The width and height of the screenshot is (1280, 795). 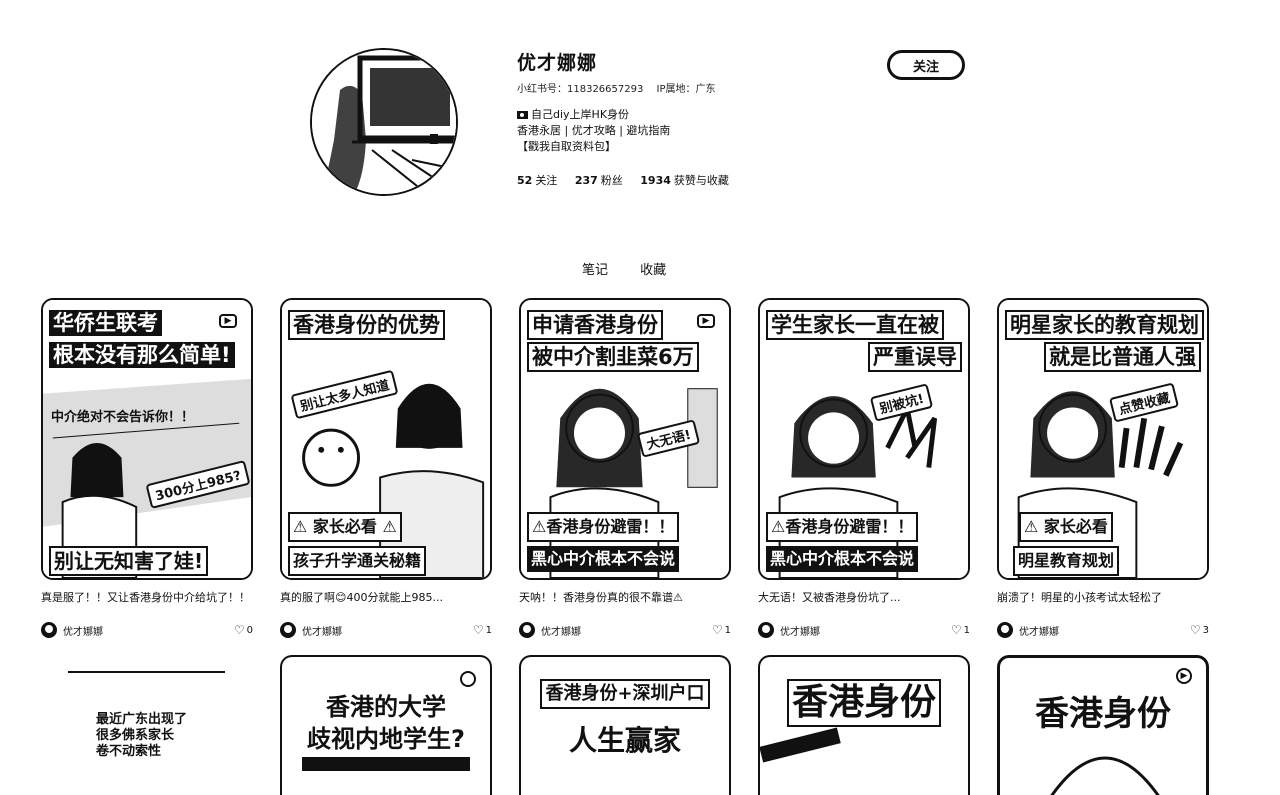 I want to click on stat-following-count: 52, so click(x=525, y=180).